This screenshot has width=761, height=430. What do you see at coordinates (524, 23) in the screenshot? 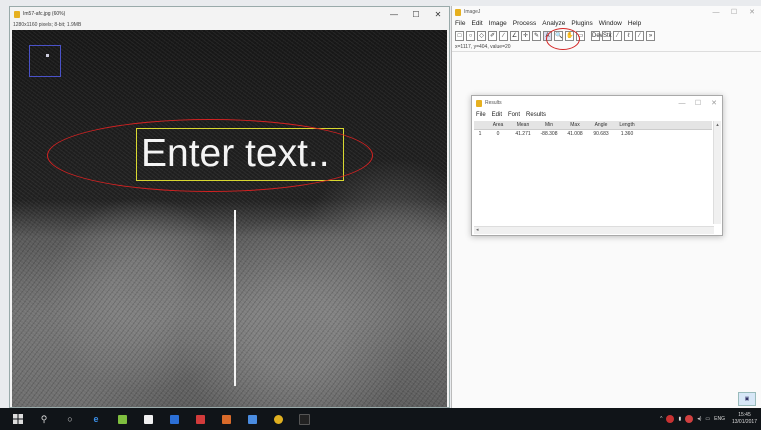
I see `menu-process: Process` at bounding box center [524, 23].